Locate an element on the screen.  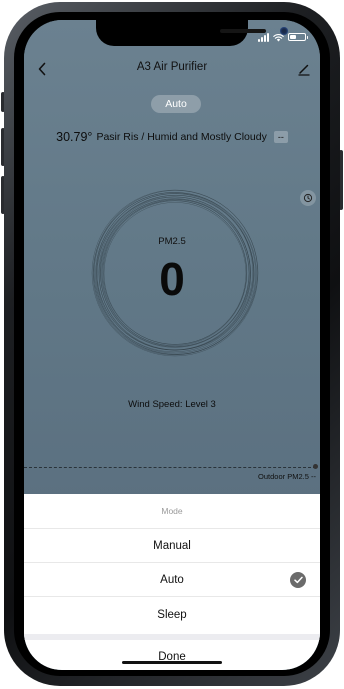
mode-option-sleep: Sleep is located at coordinates (172, 615).